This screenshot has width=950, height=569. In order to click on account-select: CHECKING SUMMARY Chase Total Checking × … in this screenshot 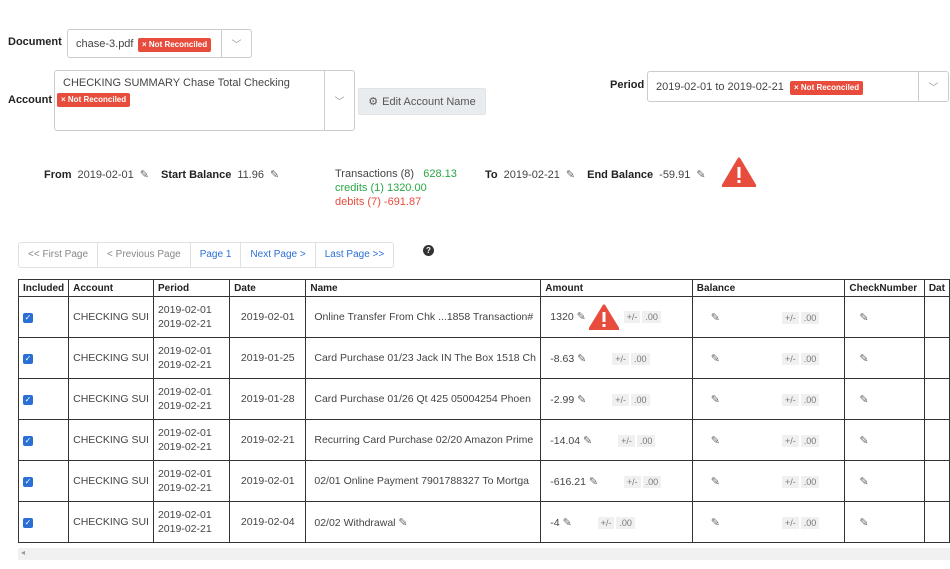, I will do `click(204, 100)`.